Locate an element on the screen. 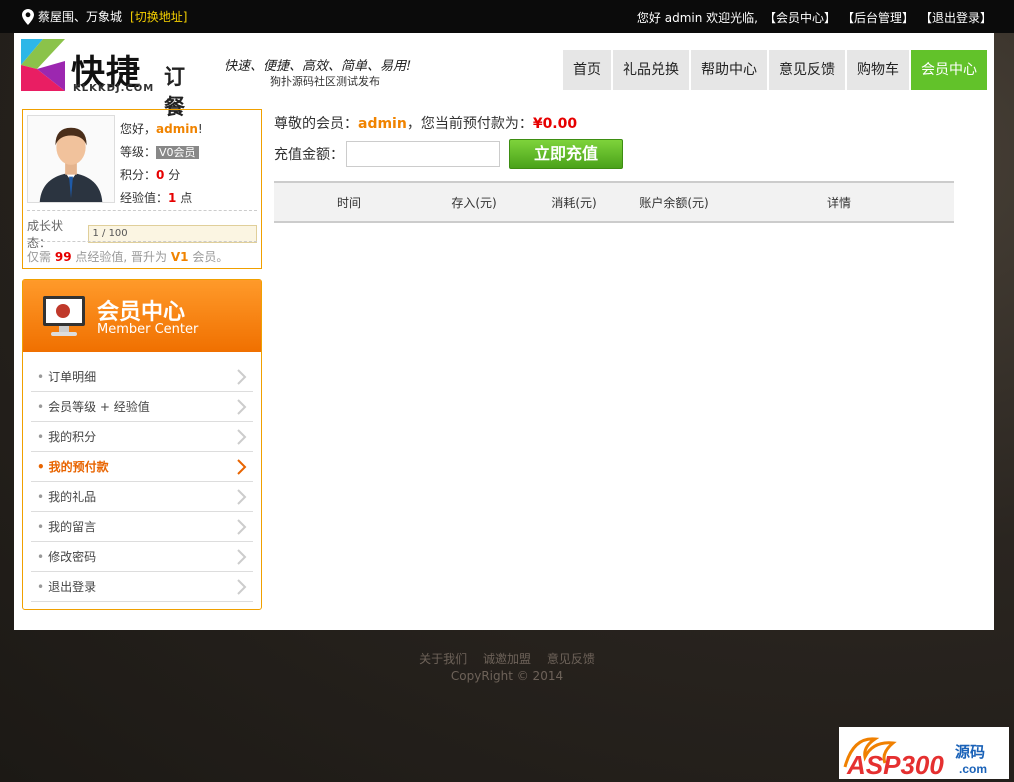 The image size is (1014, 782). recharge-row: 充值金额： 立即充值 is located at coordinates (624, 154).